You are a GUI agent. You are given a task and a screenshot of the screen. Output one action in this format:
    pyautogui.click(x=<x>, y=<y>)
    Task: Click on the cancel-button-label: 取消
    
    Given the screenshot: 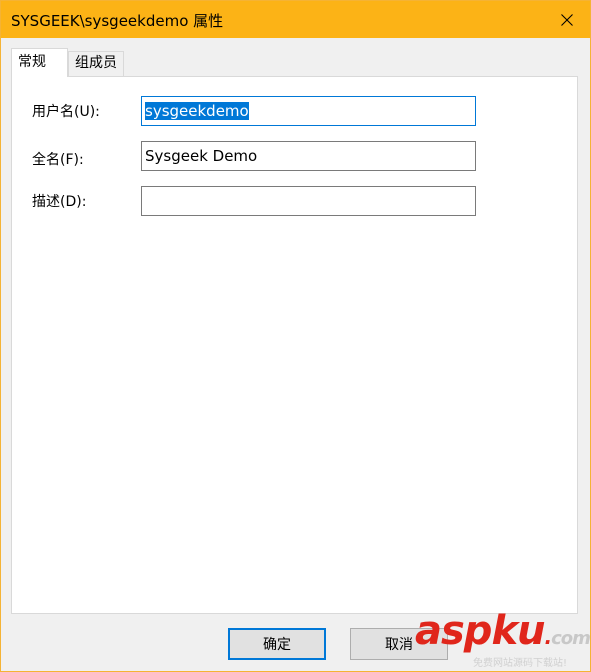 What is the action you would take?
    pyautogui.click(x=399, y=645)
    